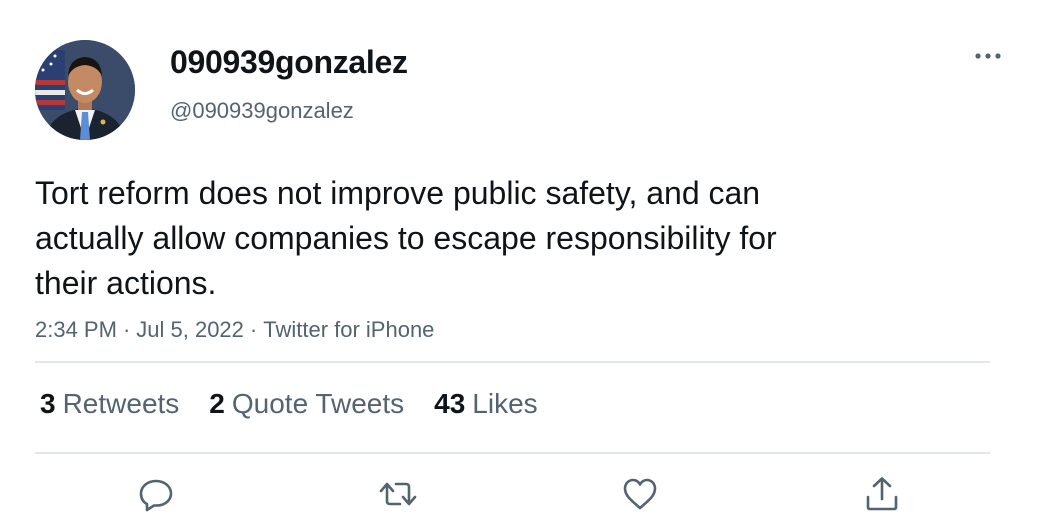  Describe the element at coordinates (121, 403) in the screenshot. I see `retweets-label: Retweets` at that location.